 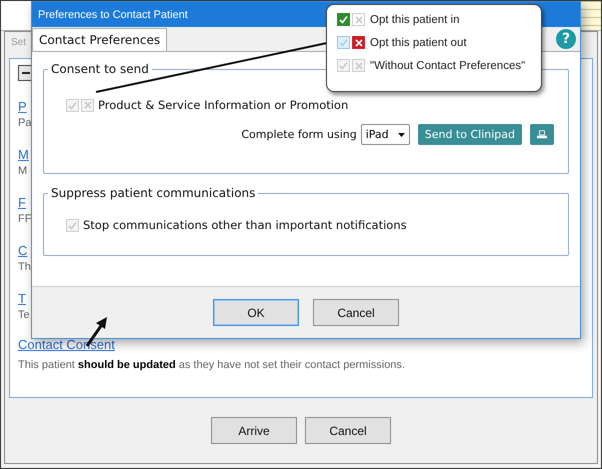 I want to click on legend-label: Opt this patient in, so click(x=415, y=20).